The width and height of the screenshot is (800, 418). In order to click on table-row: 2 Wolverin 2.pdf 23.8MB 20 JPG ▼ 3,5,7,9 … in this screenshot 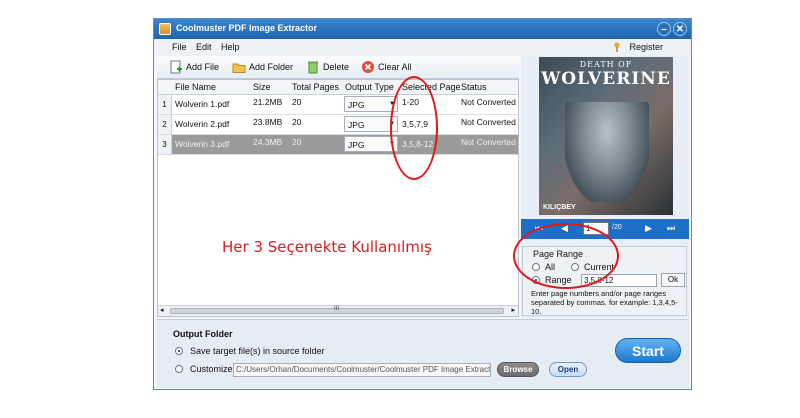, I will do `click(338, 125)`.